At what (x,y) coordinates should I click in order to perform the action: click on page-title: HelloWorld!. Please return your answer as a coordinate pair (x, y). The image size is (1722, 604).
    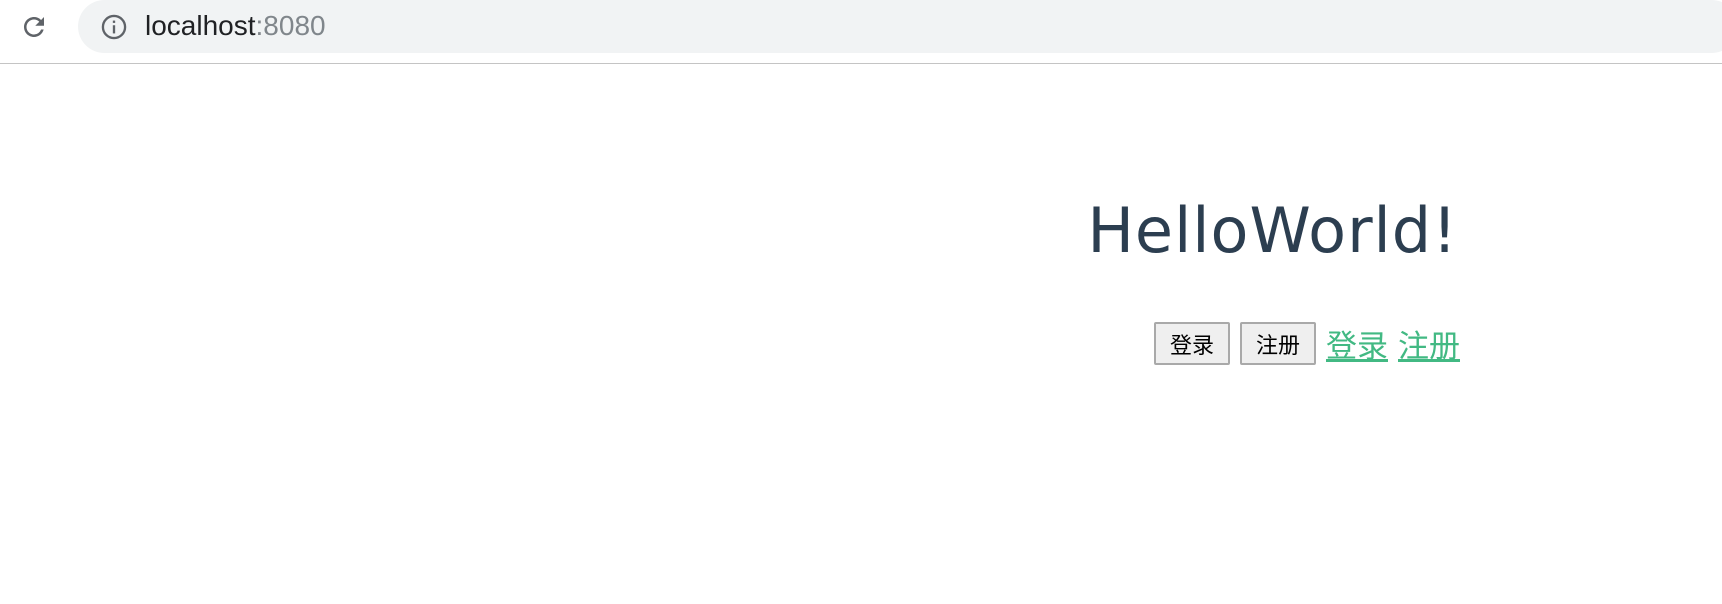
    Looking at the image, I should click on (1272, 230).